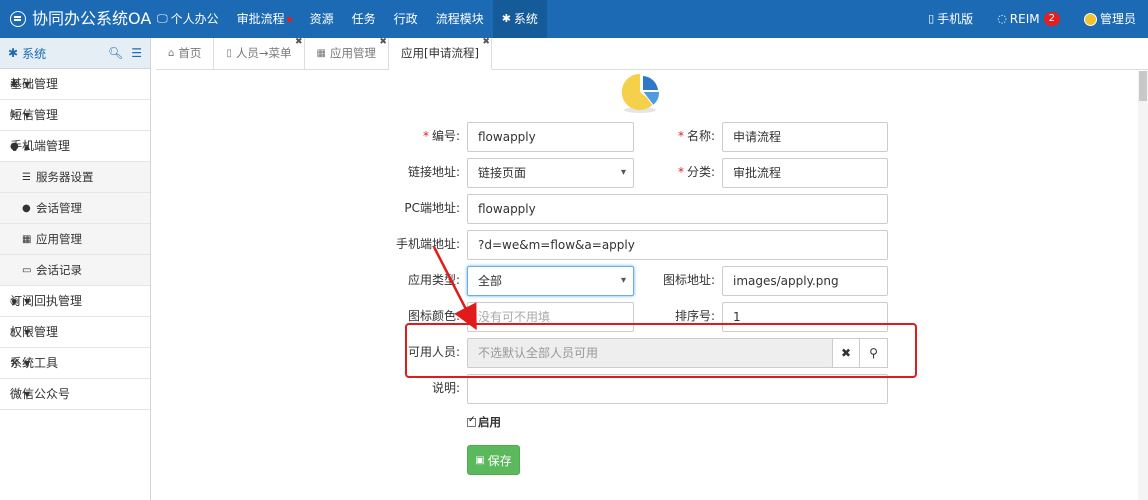  I want to click on users-input: 不选默认全部人员可用, so click(650, 353).